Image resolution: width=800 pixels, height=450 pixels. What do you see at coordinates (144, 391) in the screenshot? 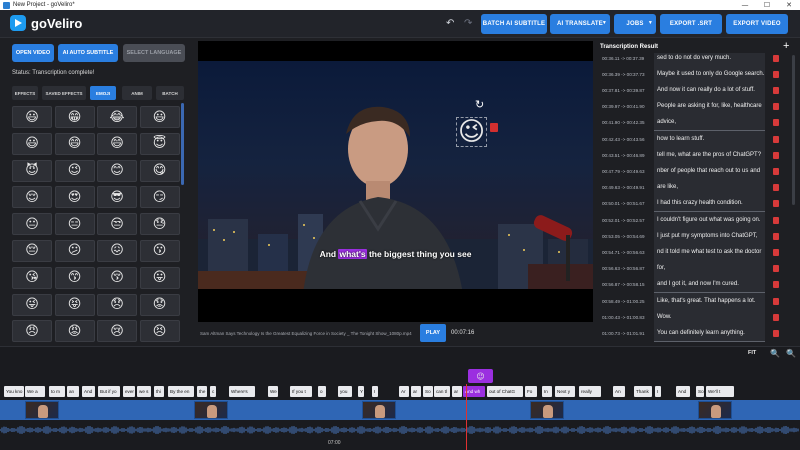
I see `subtitle-word-chip: we s` at bounding box center [144, 391].